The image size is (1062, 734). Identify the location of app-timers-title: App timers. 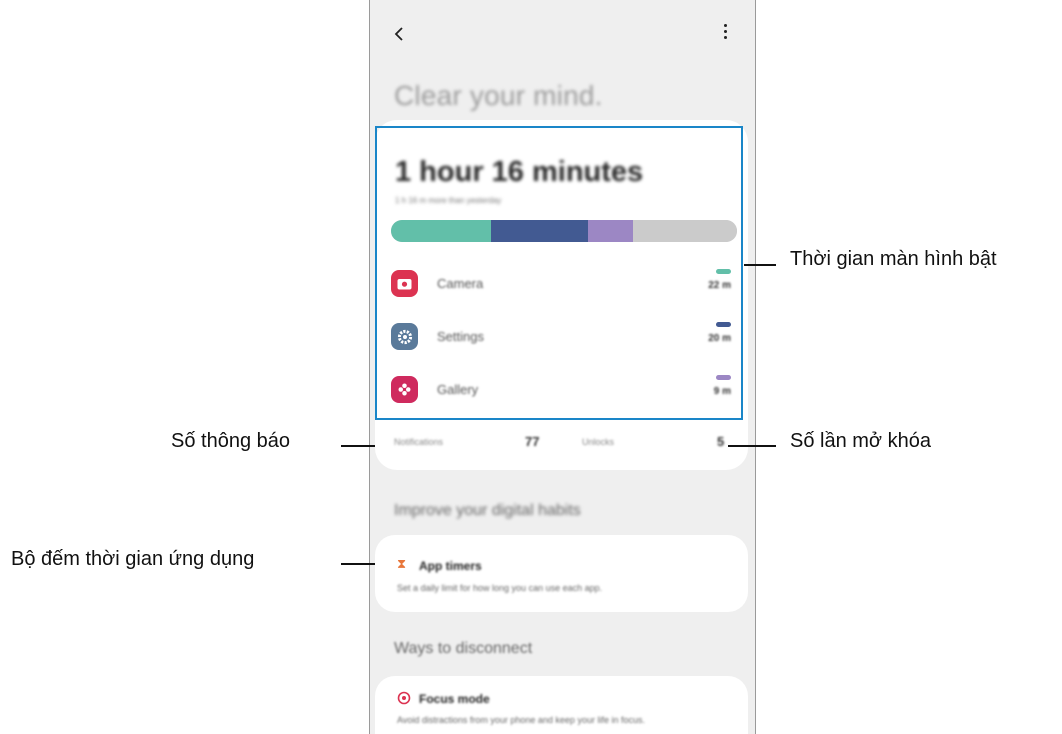
(450, 566).